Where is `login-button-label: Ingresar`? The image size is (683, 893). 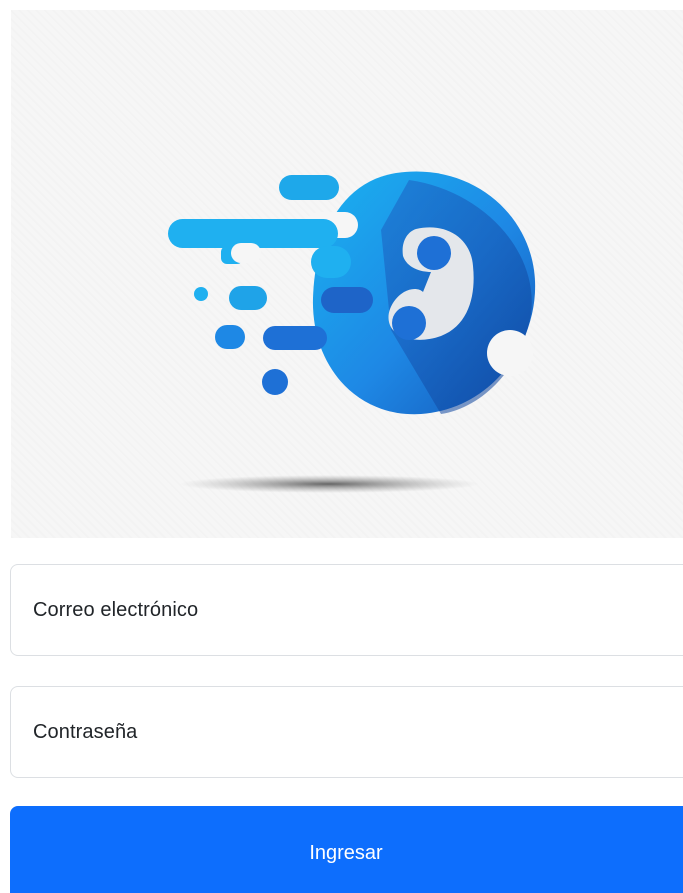 login-button-label: Ingresar is located at coordinates (346, 853).